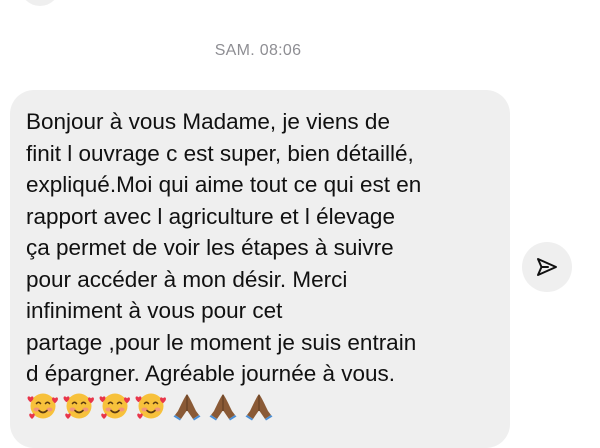 Image resolution: width=600 pixels, height=448 pixels. I want to click on share-button, so click(547, 267).